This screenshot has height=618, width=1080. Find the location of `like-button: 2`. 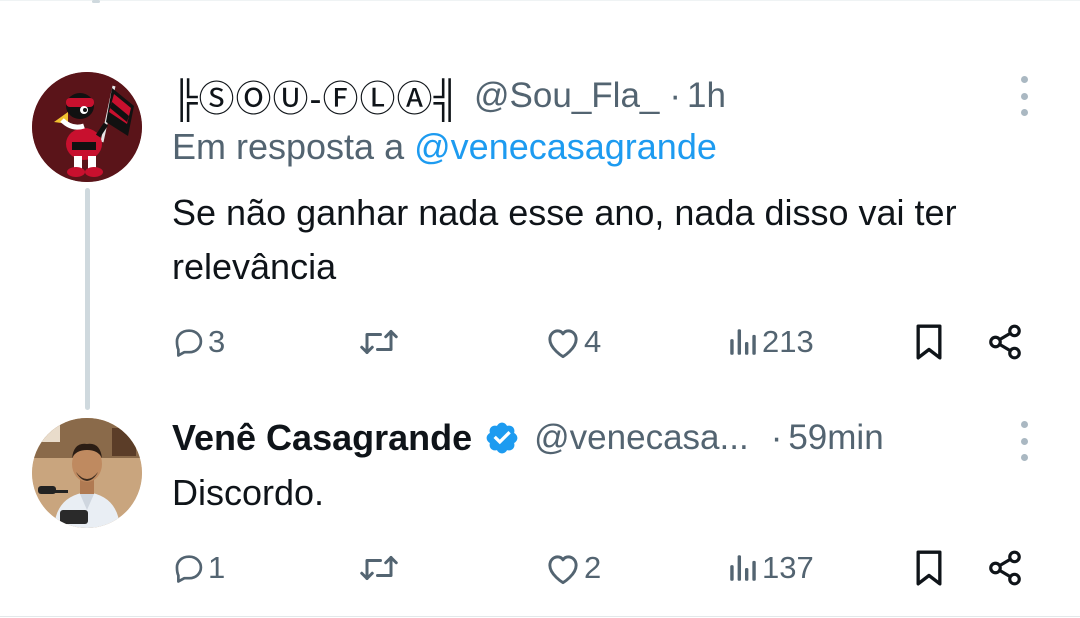

like-button: 2 is located at coordinates (572, 568).